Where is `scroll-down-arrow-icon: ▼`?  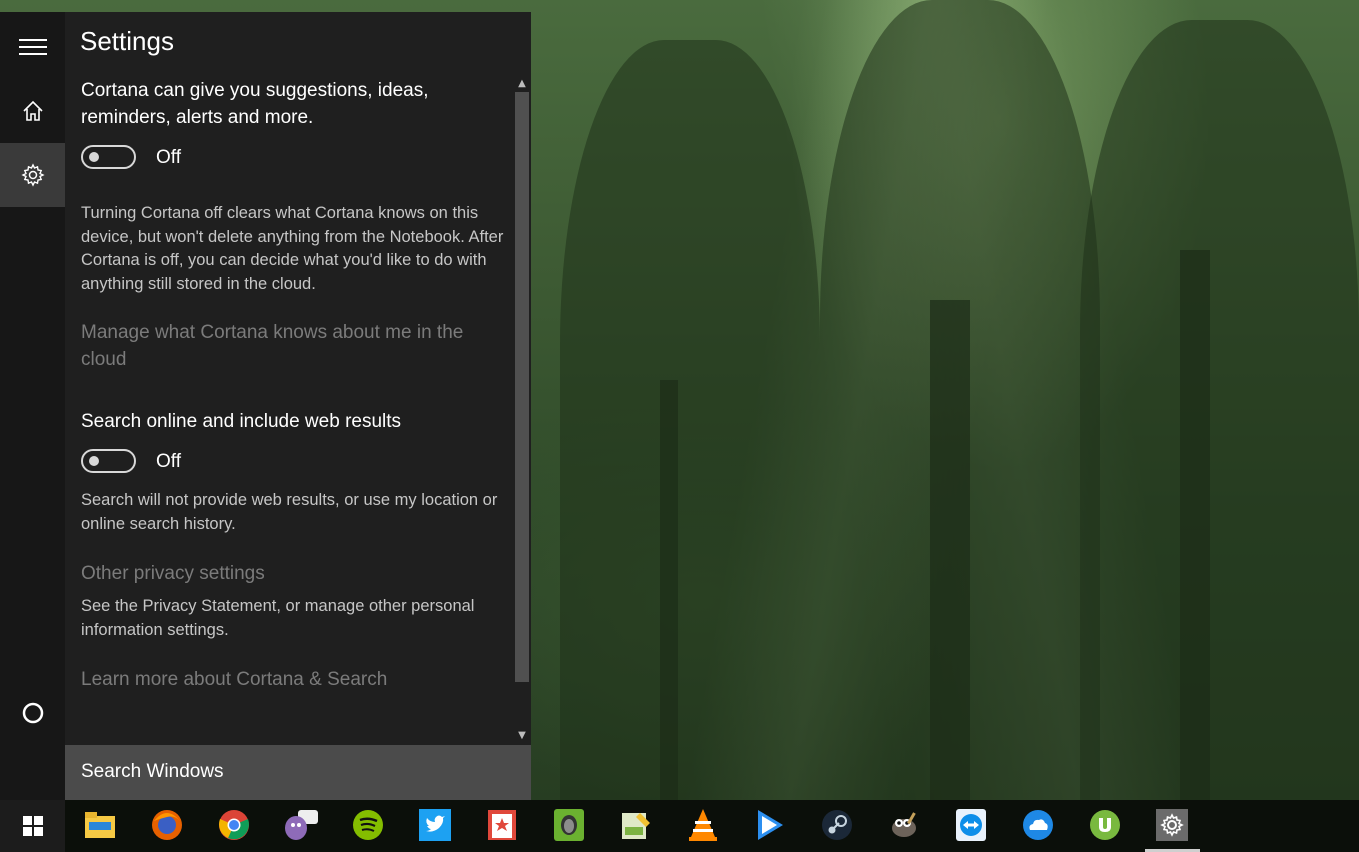 scroll-down-arrow-icon: ▼ is located at coordinates (522, 736).